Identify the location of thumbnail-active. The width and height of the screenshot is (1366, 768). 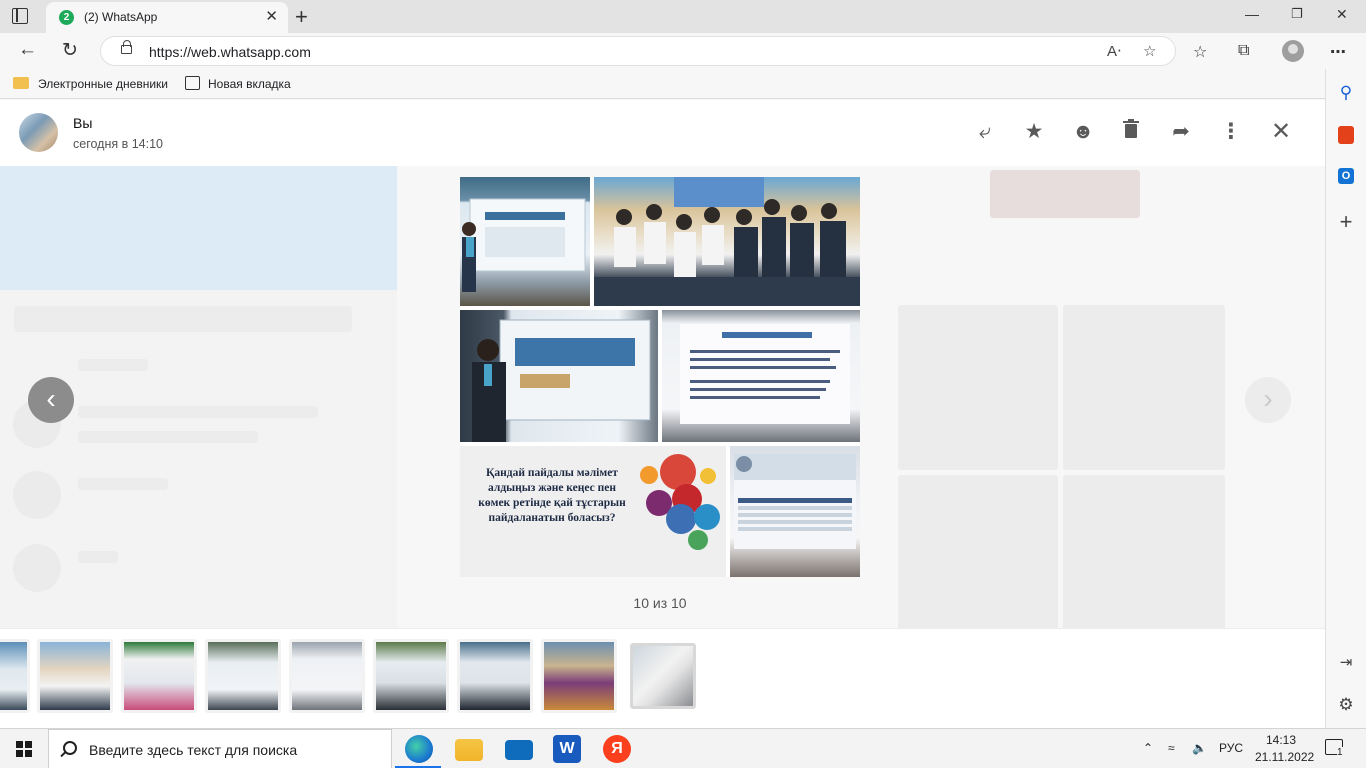
(663, 676).